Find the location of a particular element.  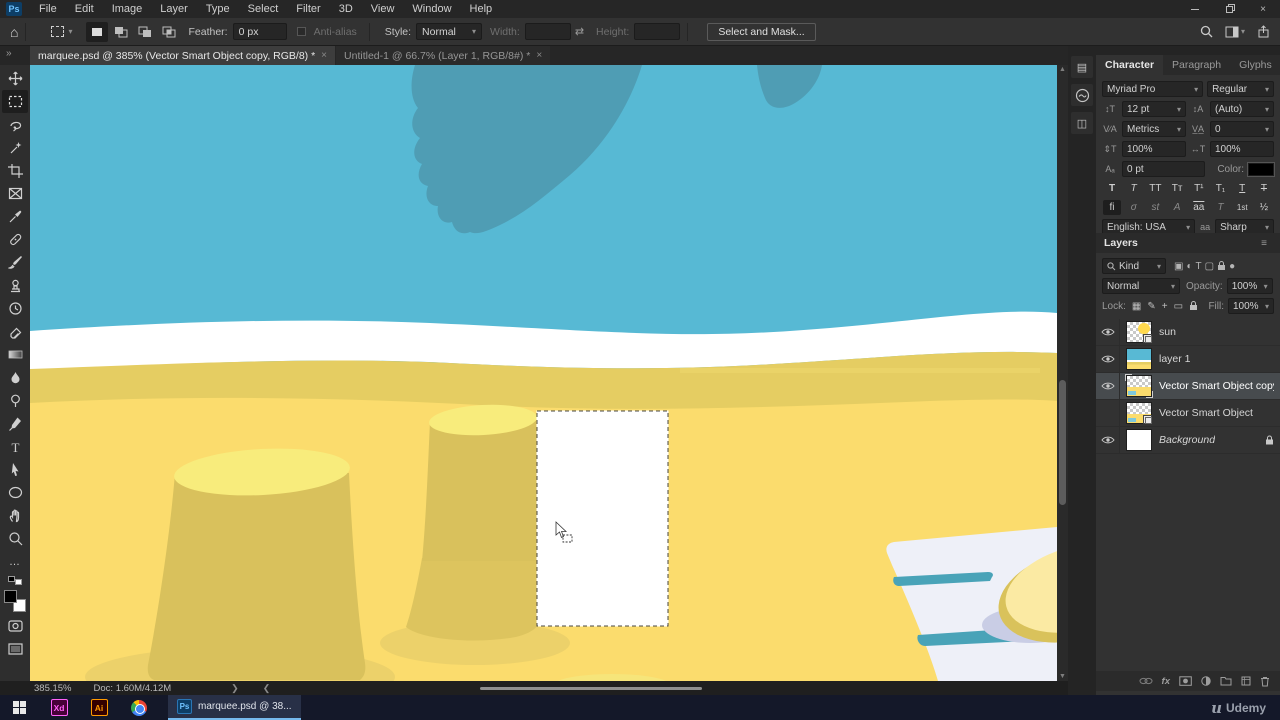

stylistic-alternates-button: aa is located at coordinates (1199, 207).